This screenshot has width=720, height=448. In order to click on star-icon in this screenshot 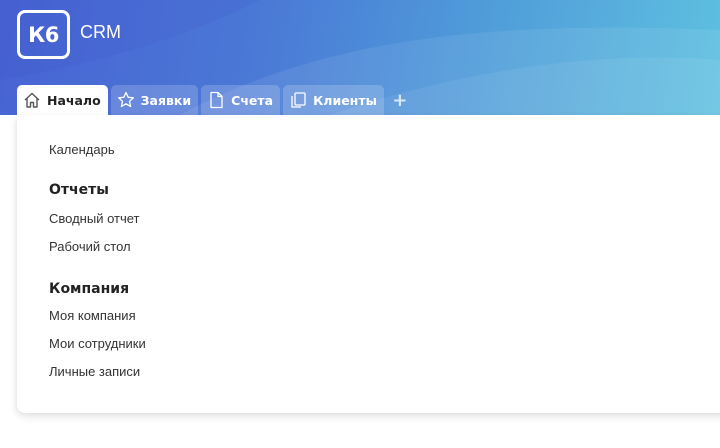, I will do `click(125, 99)`.